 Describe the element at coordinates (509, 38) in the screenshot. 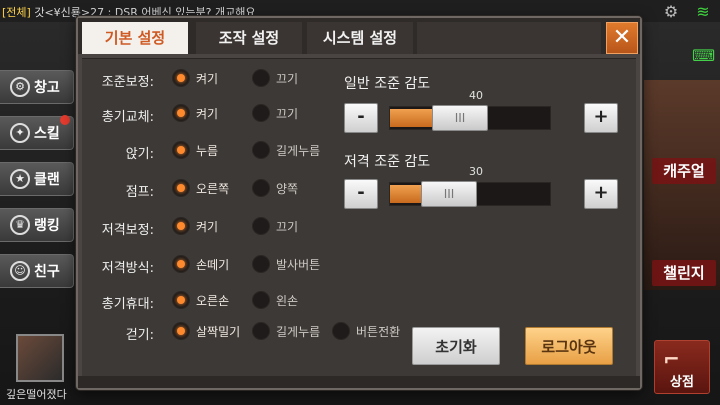

I see `tab-bar-filler` at that location.